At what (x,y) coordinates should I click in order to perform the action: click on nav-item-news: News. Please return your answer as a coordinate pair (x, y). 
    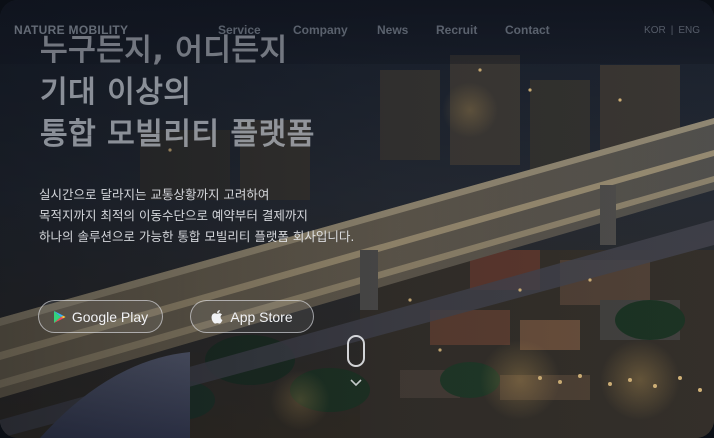
    Looking at the image, I should click on (392, 30).